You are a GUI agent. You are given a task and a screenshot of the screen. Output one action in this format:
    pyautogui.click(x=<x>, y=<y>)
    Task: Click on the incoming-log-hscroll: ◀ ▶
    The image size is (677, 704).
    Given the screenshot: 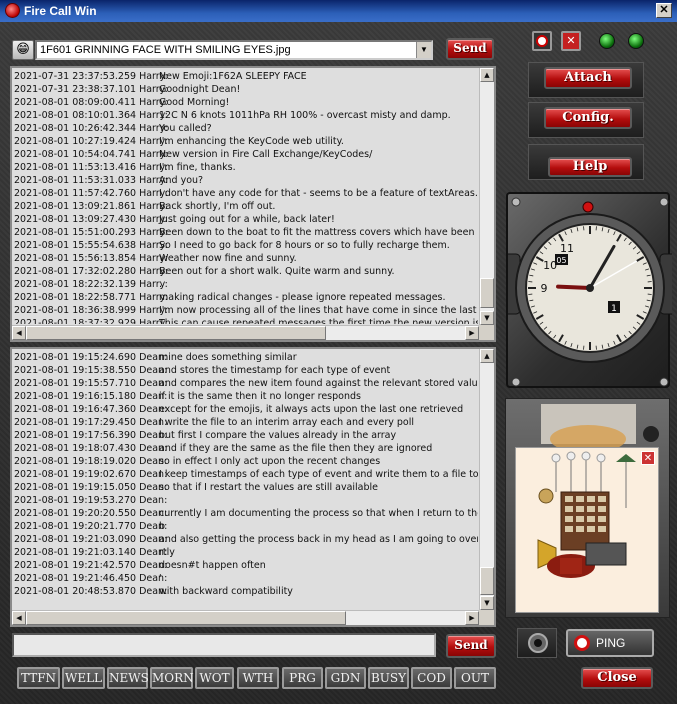 What is the action you would take?
    pyautogui.click(x=245, y=332)
    